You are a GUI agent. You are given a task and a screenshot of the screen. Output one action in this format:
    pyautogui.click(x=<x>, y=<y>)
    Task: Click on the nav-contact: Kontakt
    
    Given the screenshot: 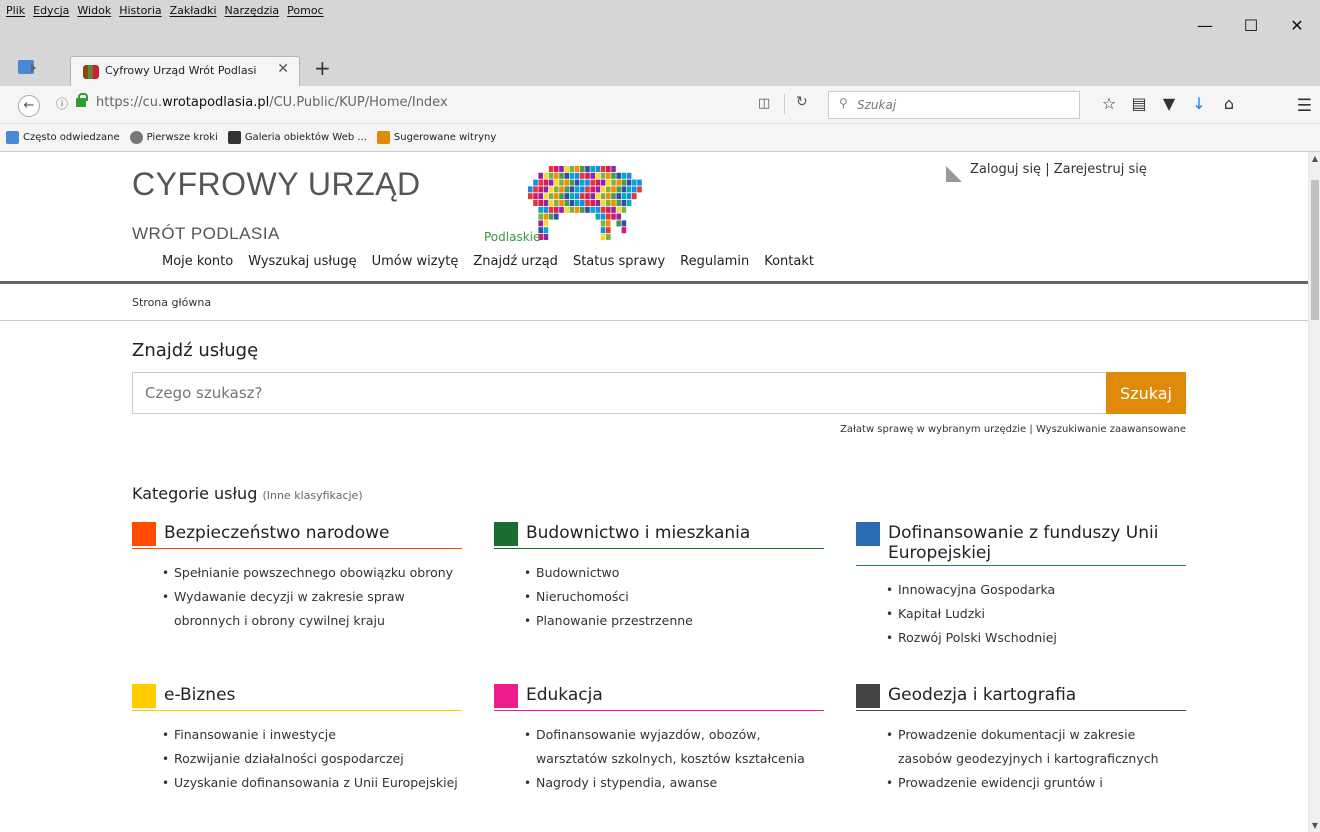 What is the action you would take?
    pyautogui.click(x=789, y=261)
    